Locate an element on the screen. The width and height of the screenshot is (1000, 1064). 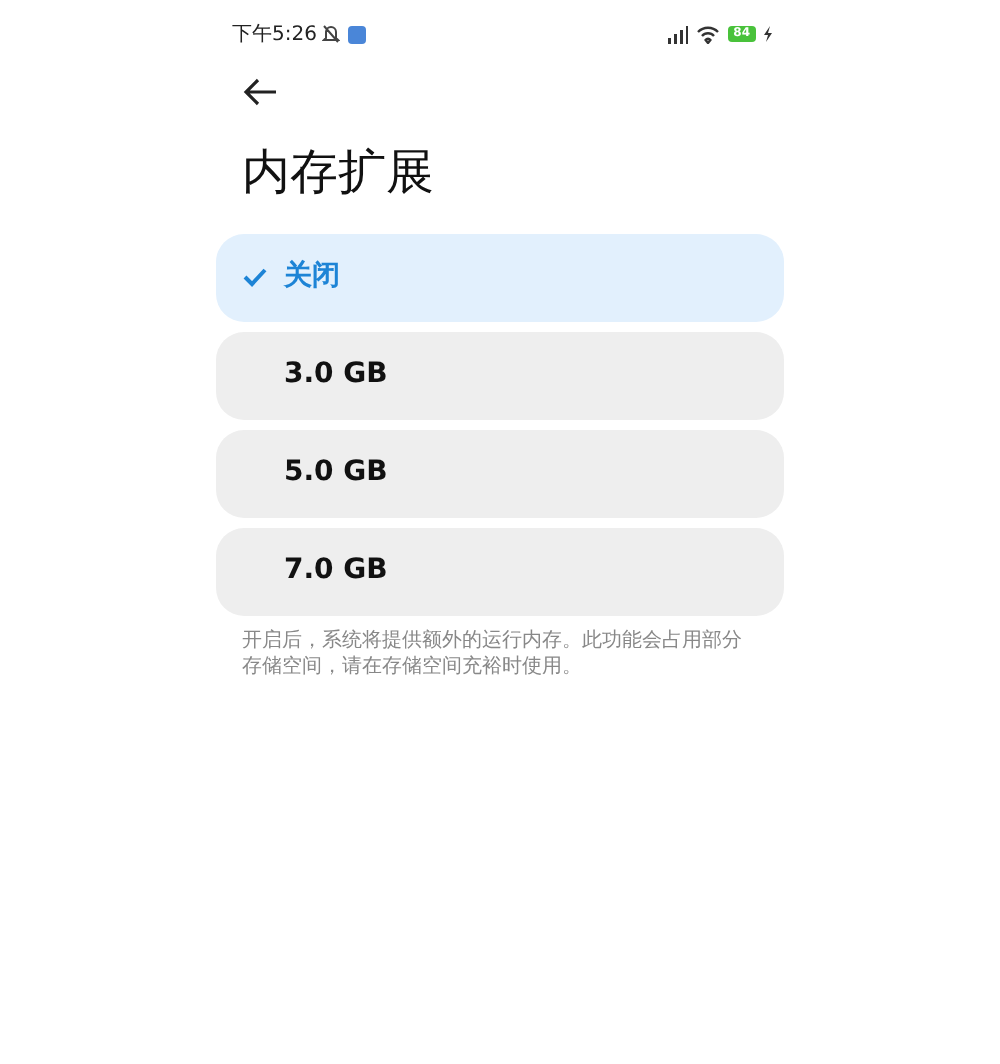
page-title: 内存扩展 is located at coordinates (339, 173).